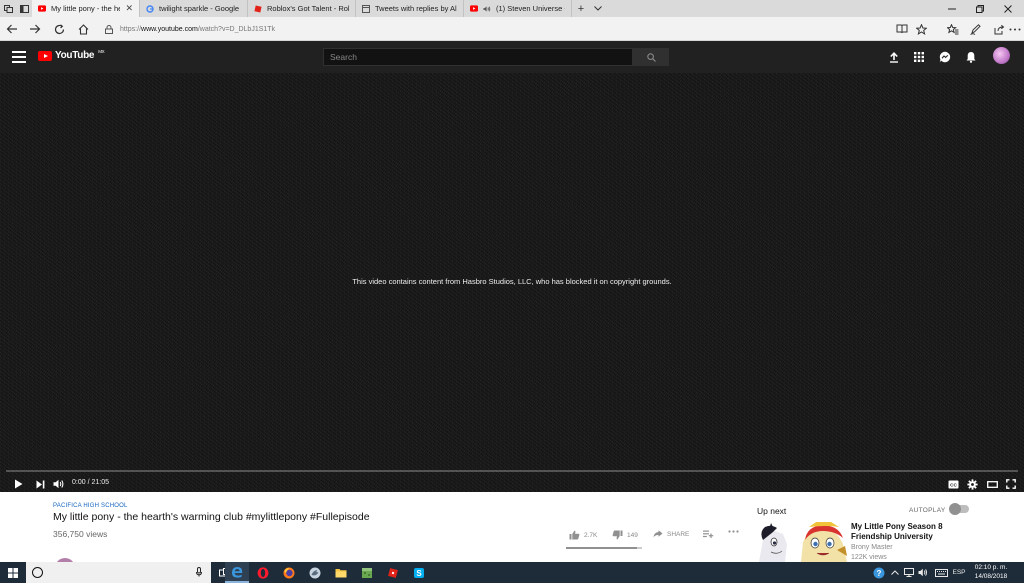 This screenshot has width=1024, height=583. Describe the element at coordinates (980, 8) in the screenshot. I see `restore-icon` at that location.